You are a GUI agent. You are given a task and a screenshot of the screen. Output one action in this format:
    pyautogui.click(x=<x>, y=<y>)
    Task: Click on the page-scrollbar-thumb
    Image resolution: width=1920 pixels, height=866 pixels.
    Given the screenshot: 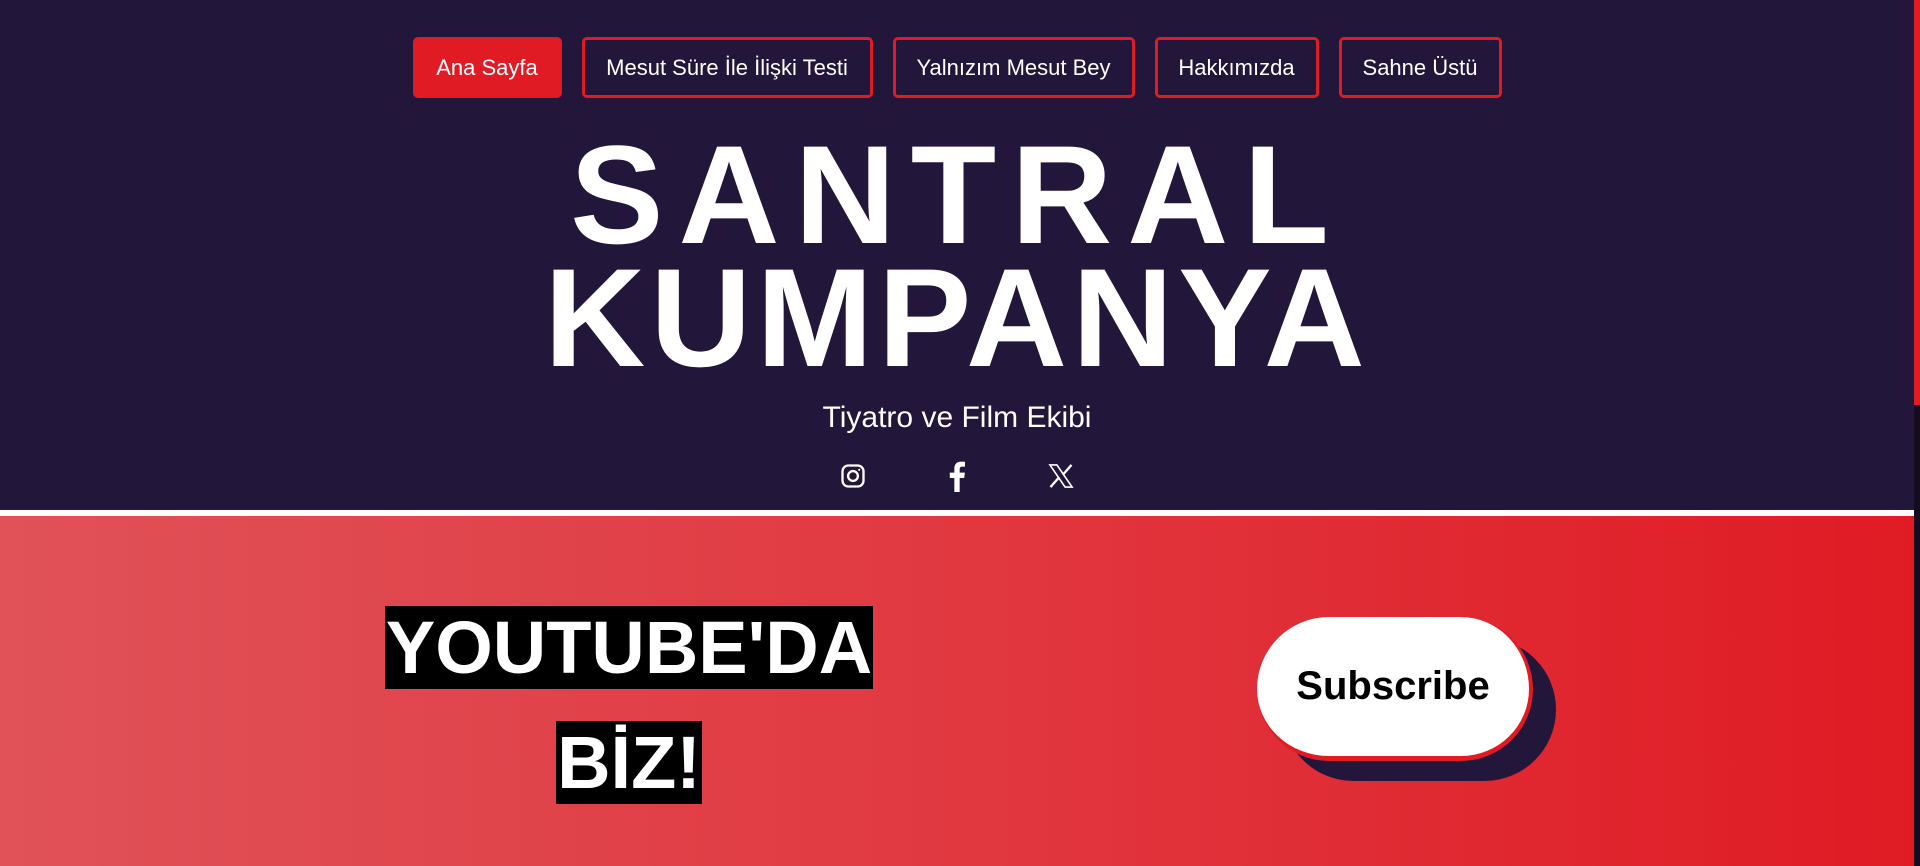 What is the action you would take?
    pyautogui.click(x=1917, y=202)
    